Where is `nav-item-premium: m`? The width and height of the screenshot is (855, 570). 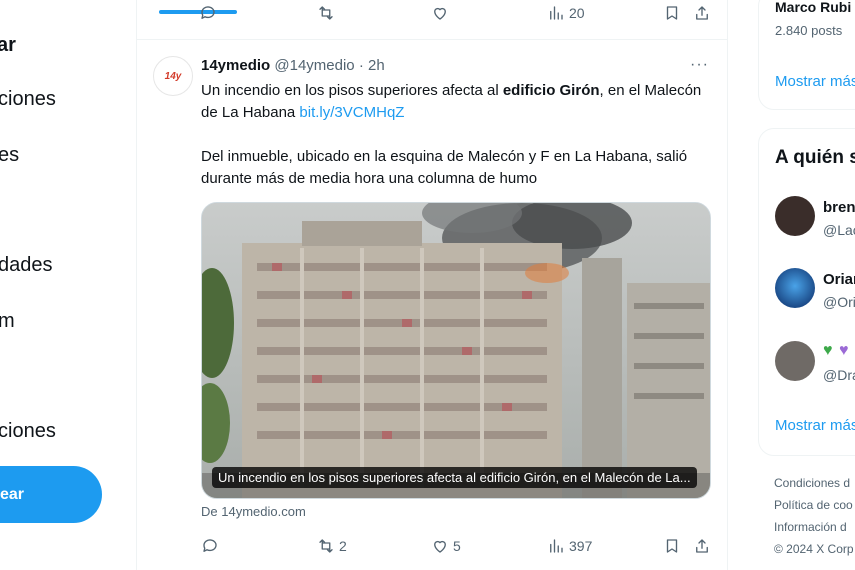 nav-item-premium: m is located at coordinates (7, 321).